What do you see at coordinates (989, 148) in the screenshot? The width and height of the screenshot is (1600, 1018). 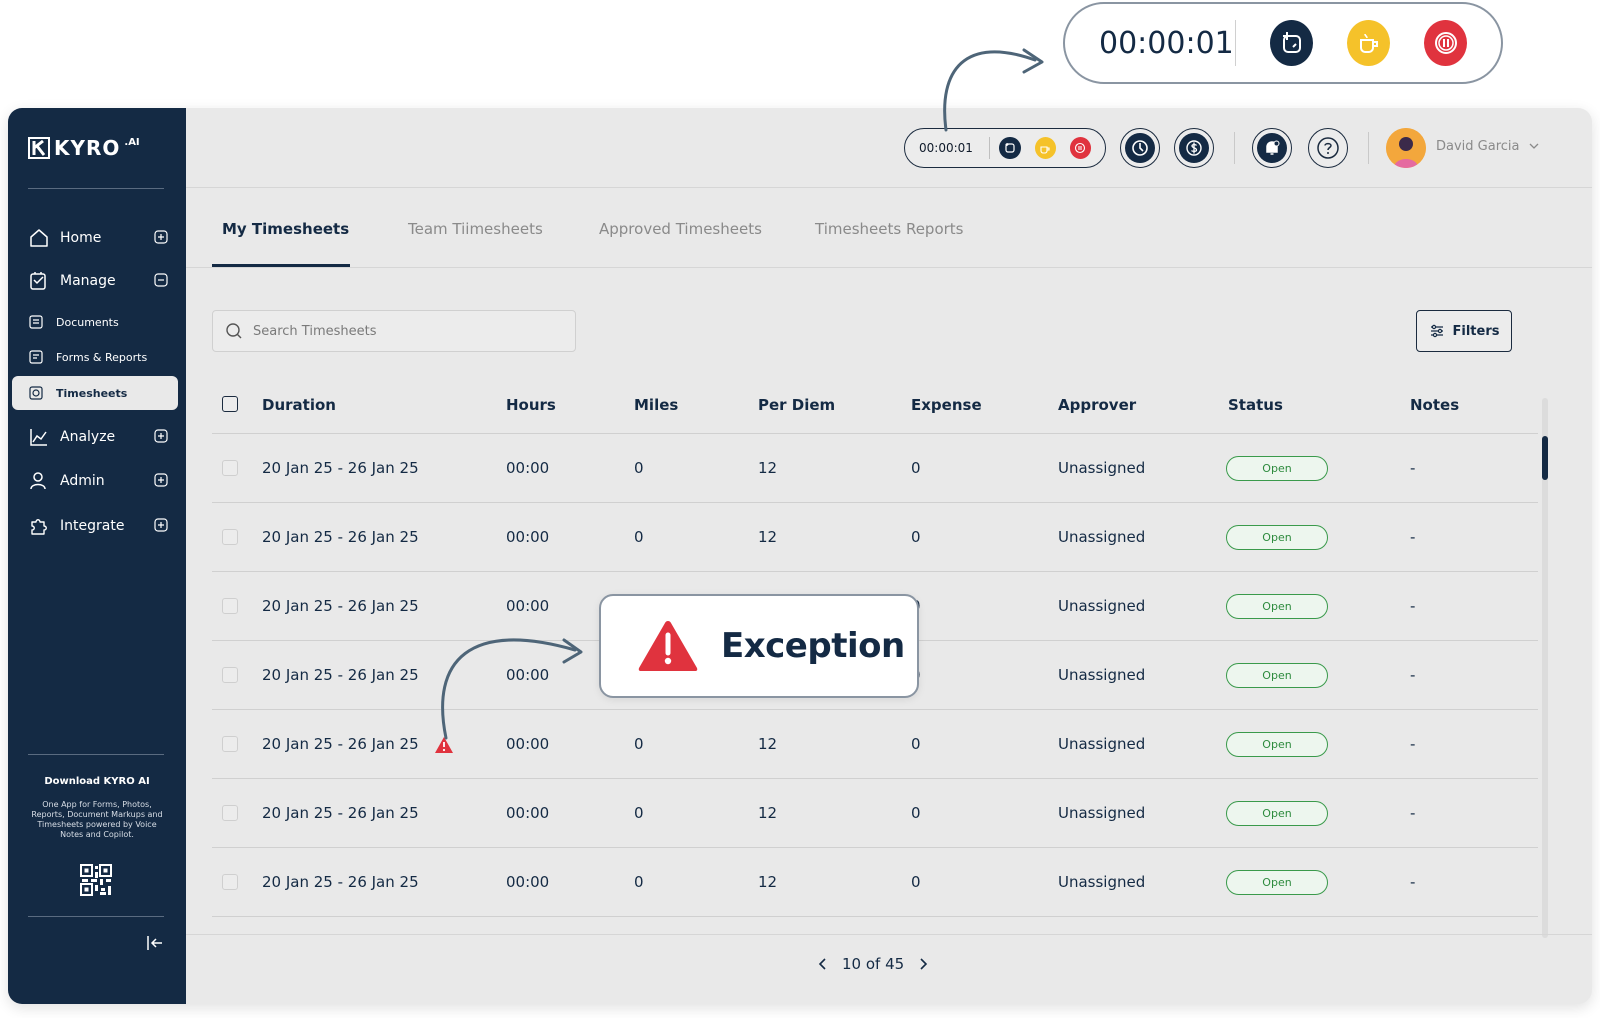 I see `timer-separator` at bounding box center [989, 148].